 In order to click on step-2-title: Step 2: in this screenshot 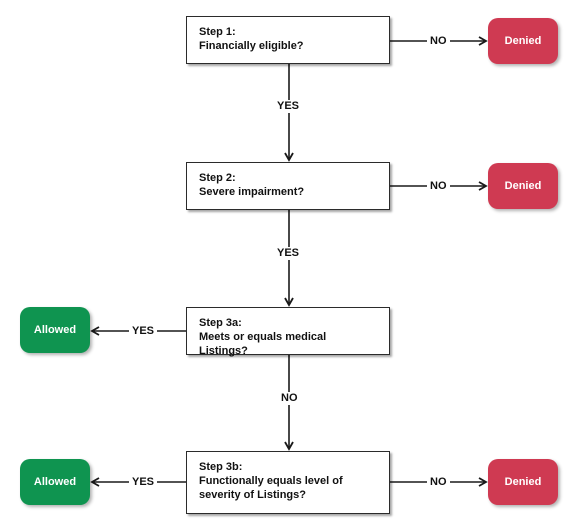, I will do `click(217, 178)`.